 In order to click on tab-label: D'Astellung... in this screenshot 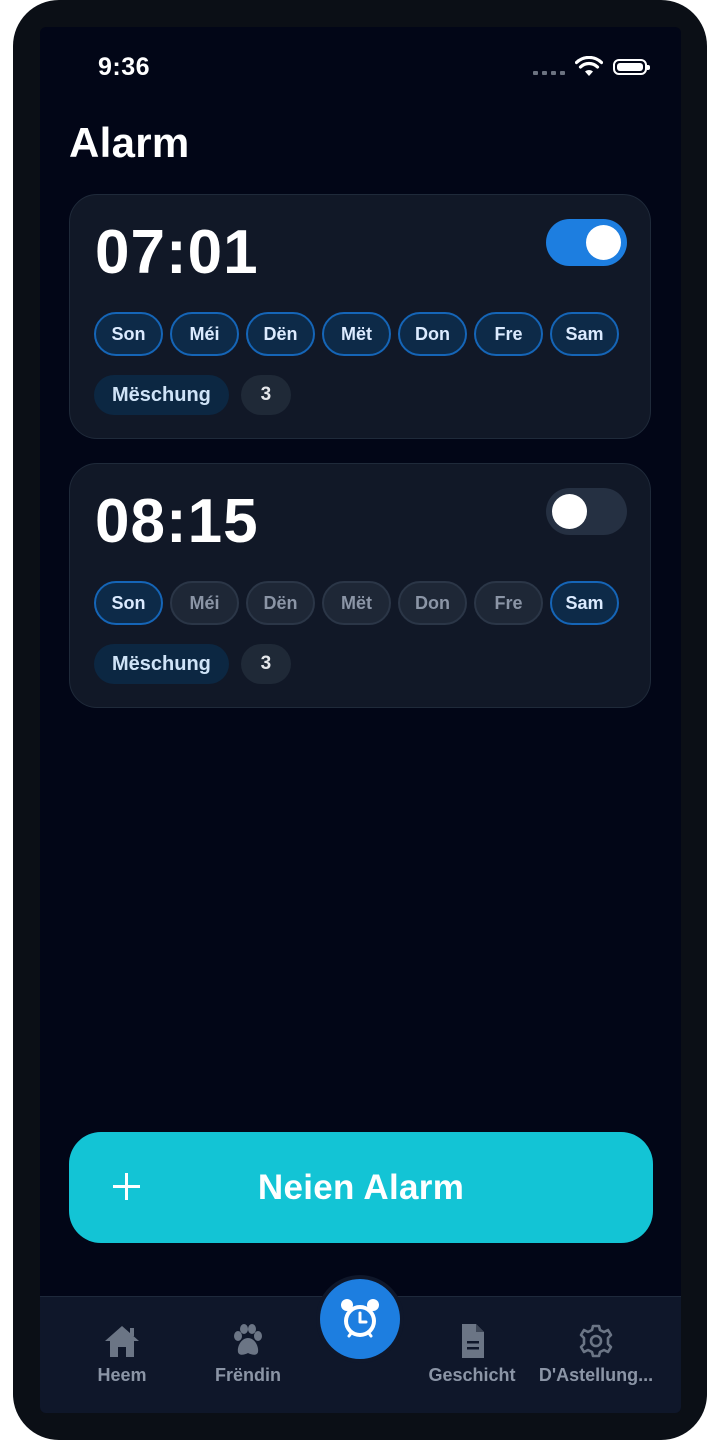, I will do `click(596, 1375)`.